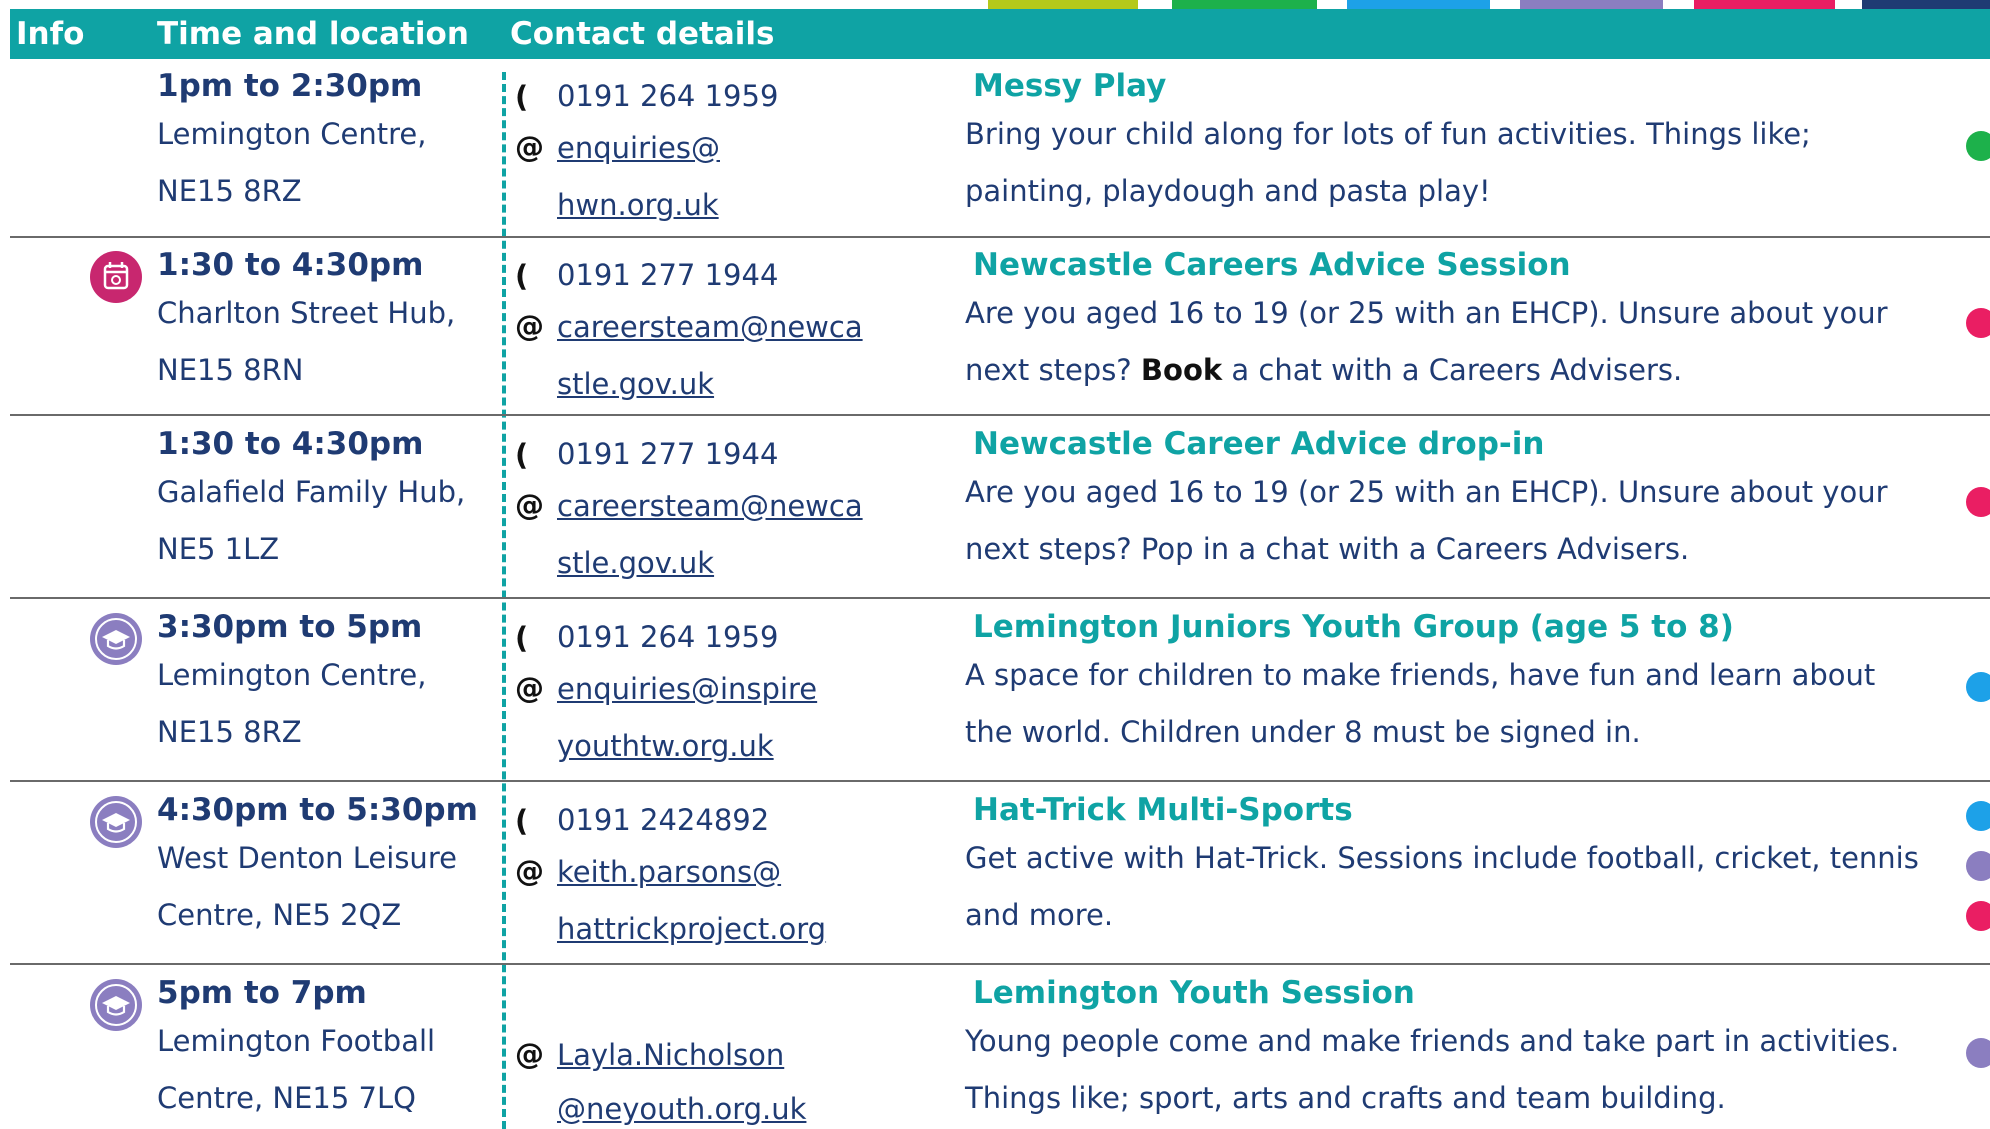  Describe the element at coordinates (306, 313) in the screenshot. I see `session-place-line1: Charlton Street Hub,` at that location.